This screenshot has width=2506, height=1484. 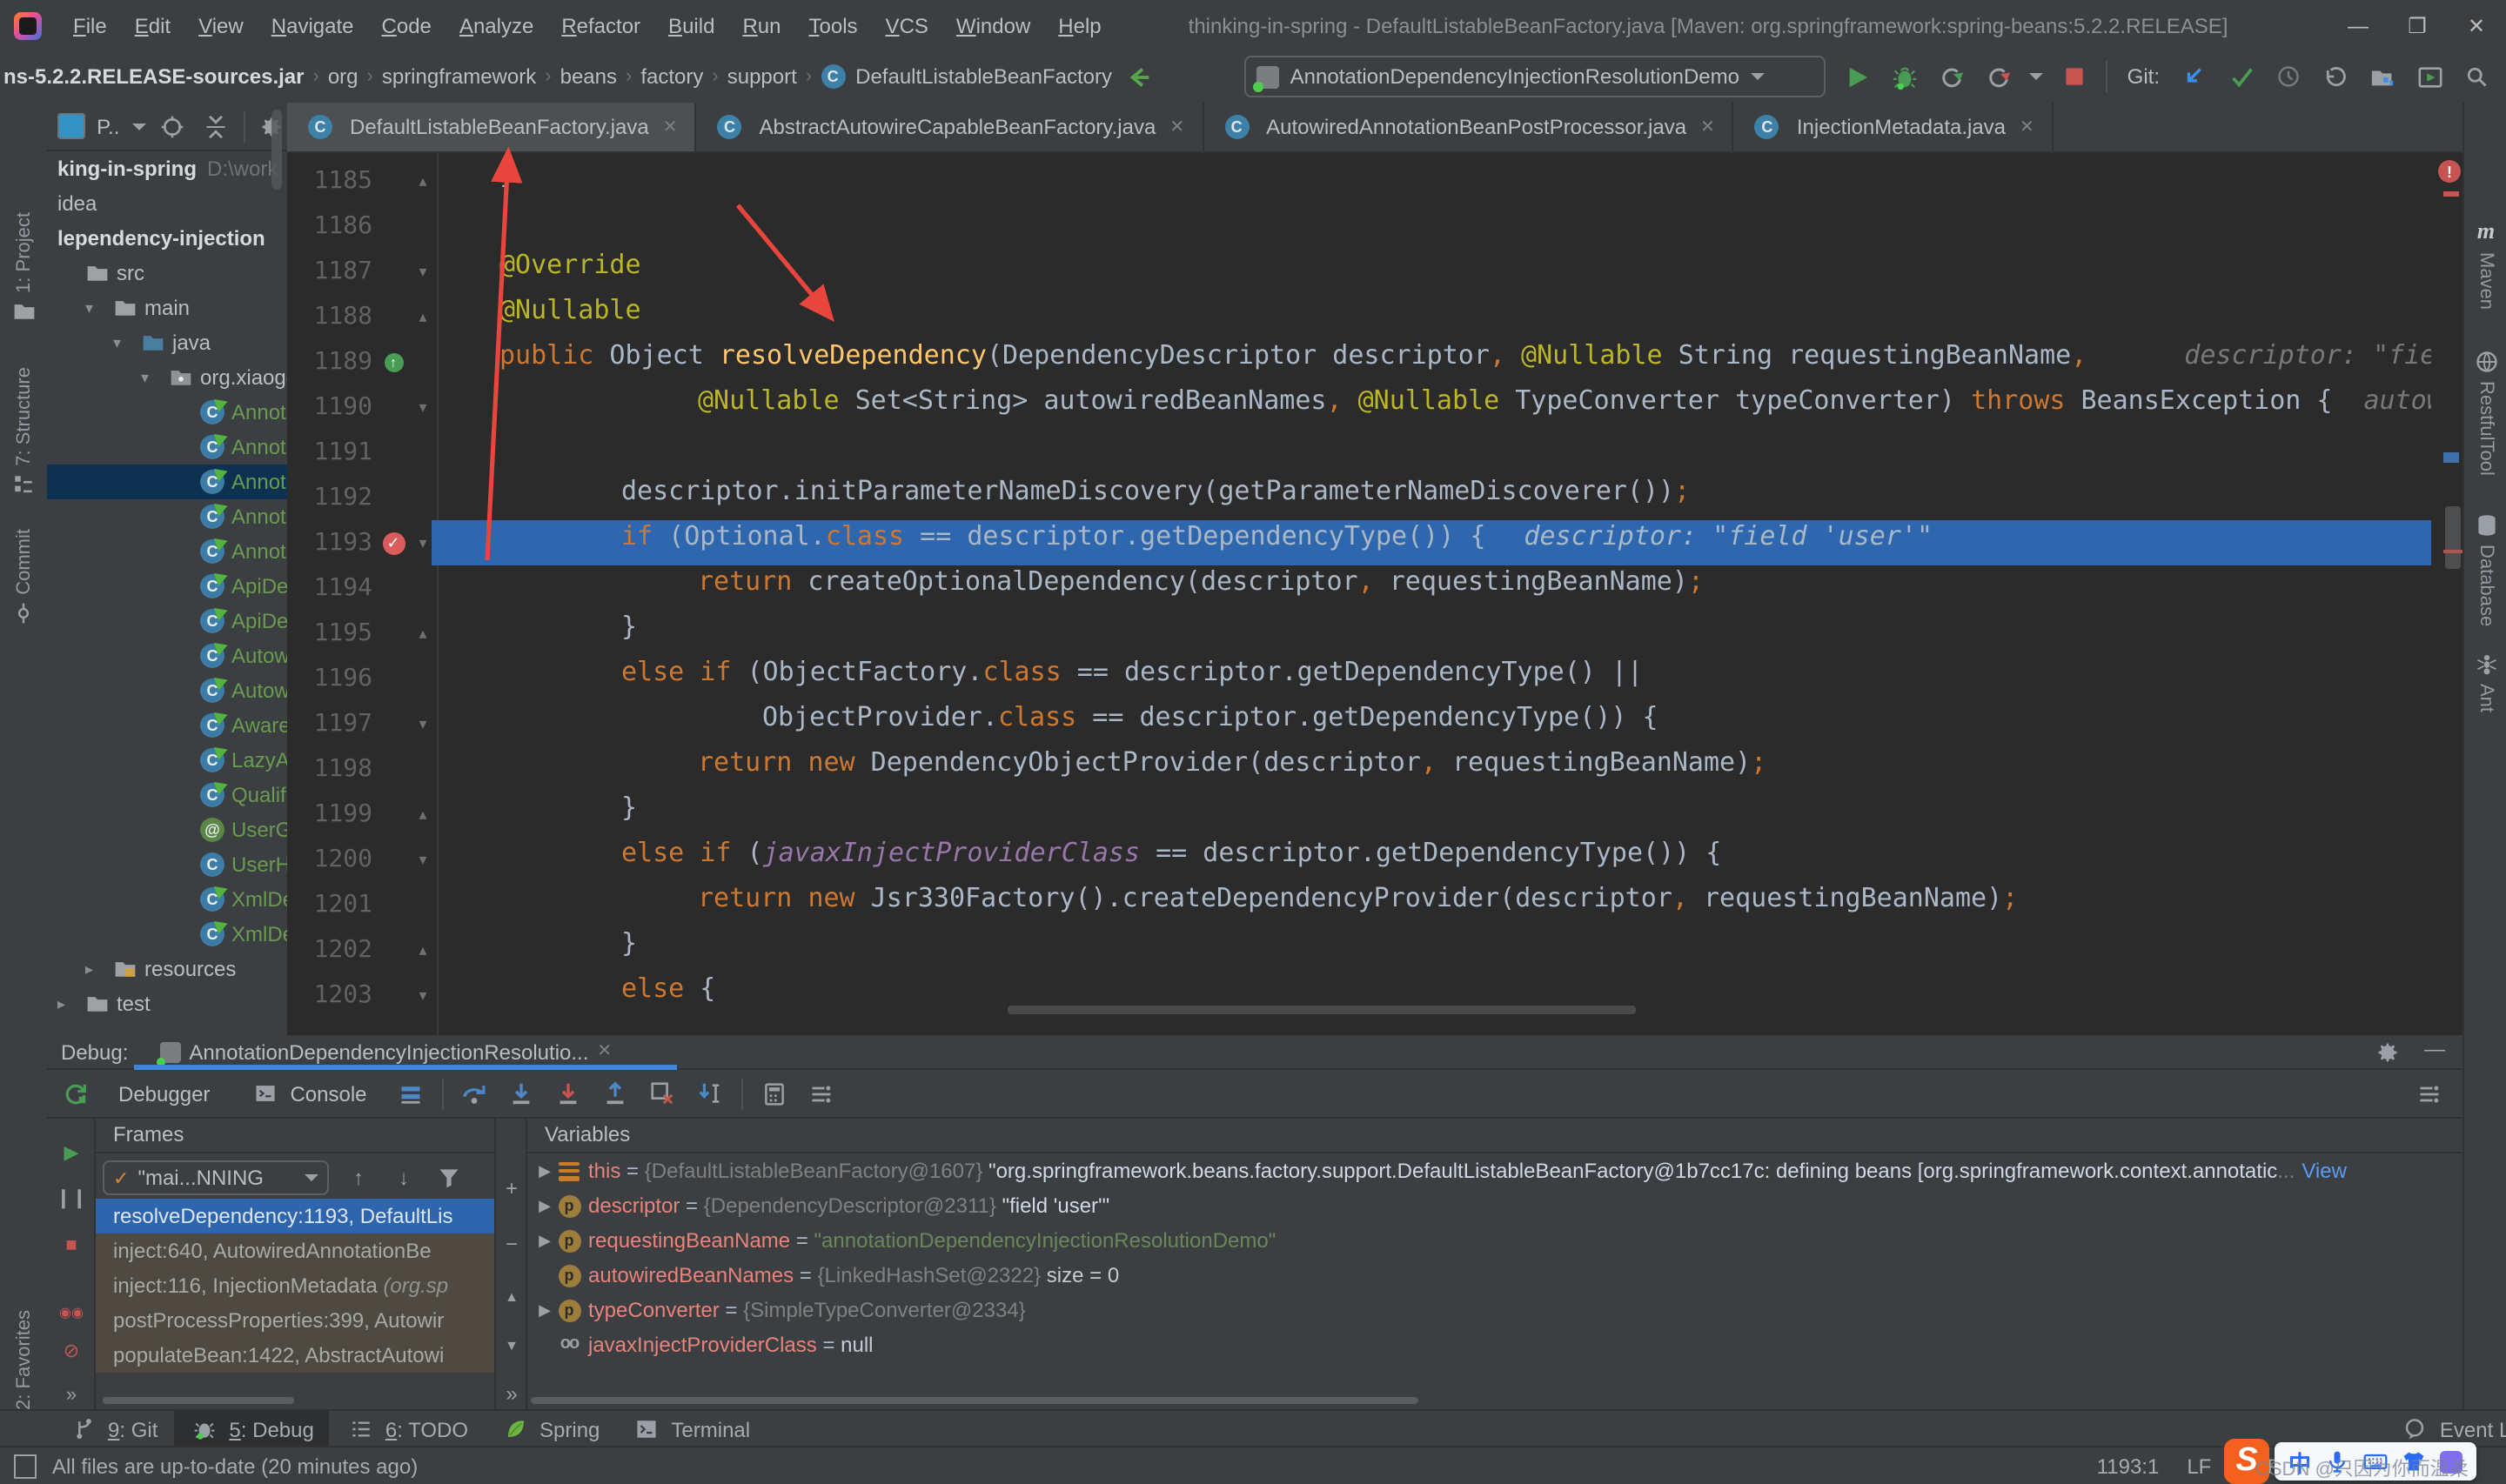 What do you see at coordinates (89, 969) in the screenshot?
I see `chevron-icon: ▸` at bounding box center [89, 969].